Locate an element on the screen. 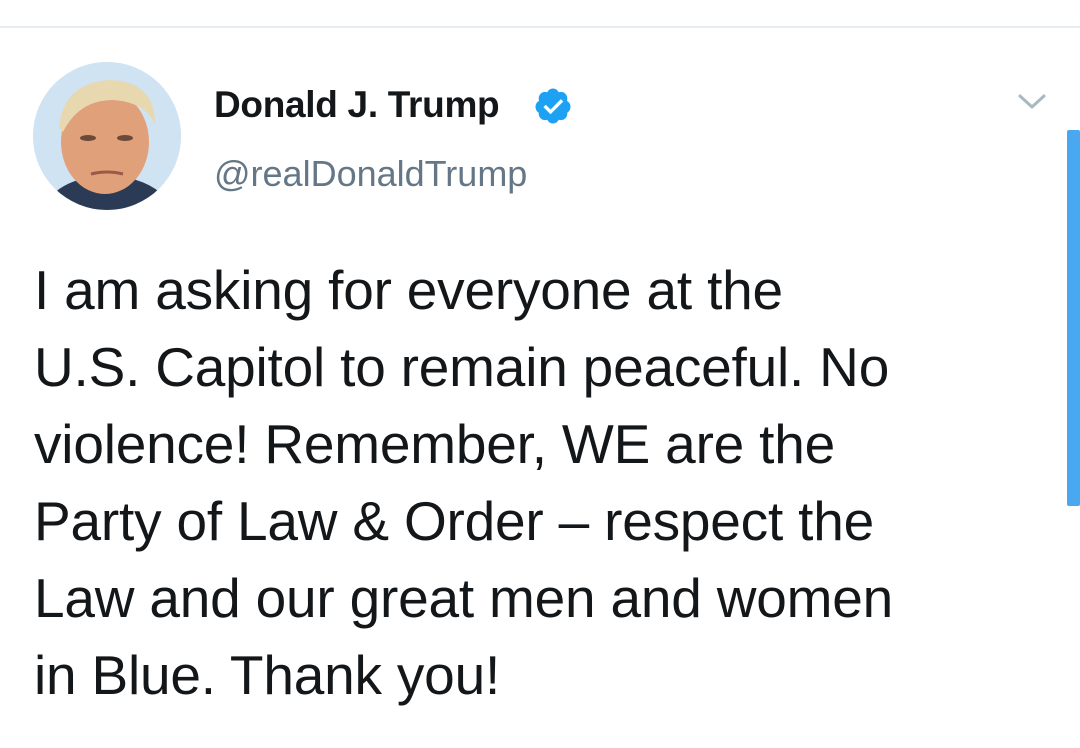 The width and height of the screenshot is (1080, 748). avatar is located at coordinates (107, 136).